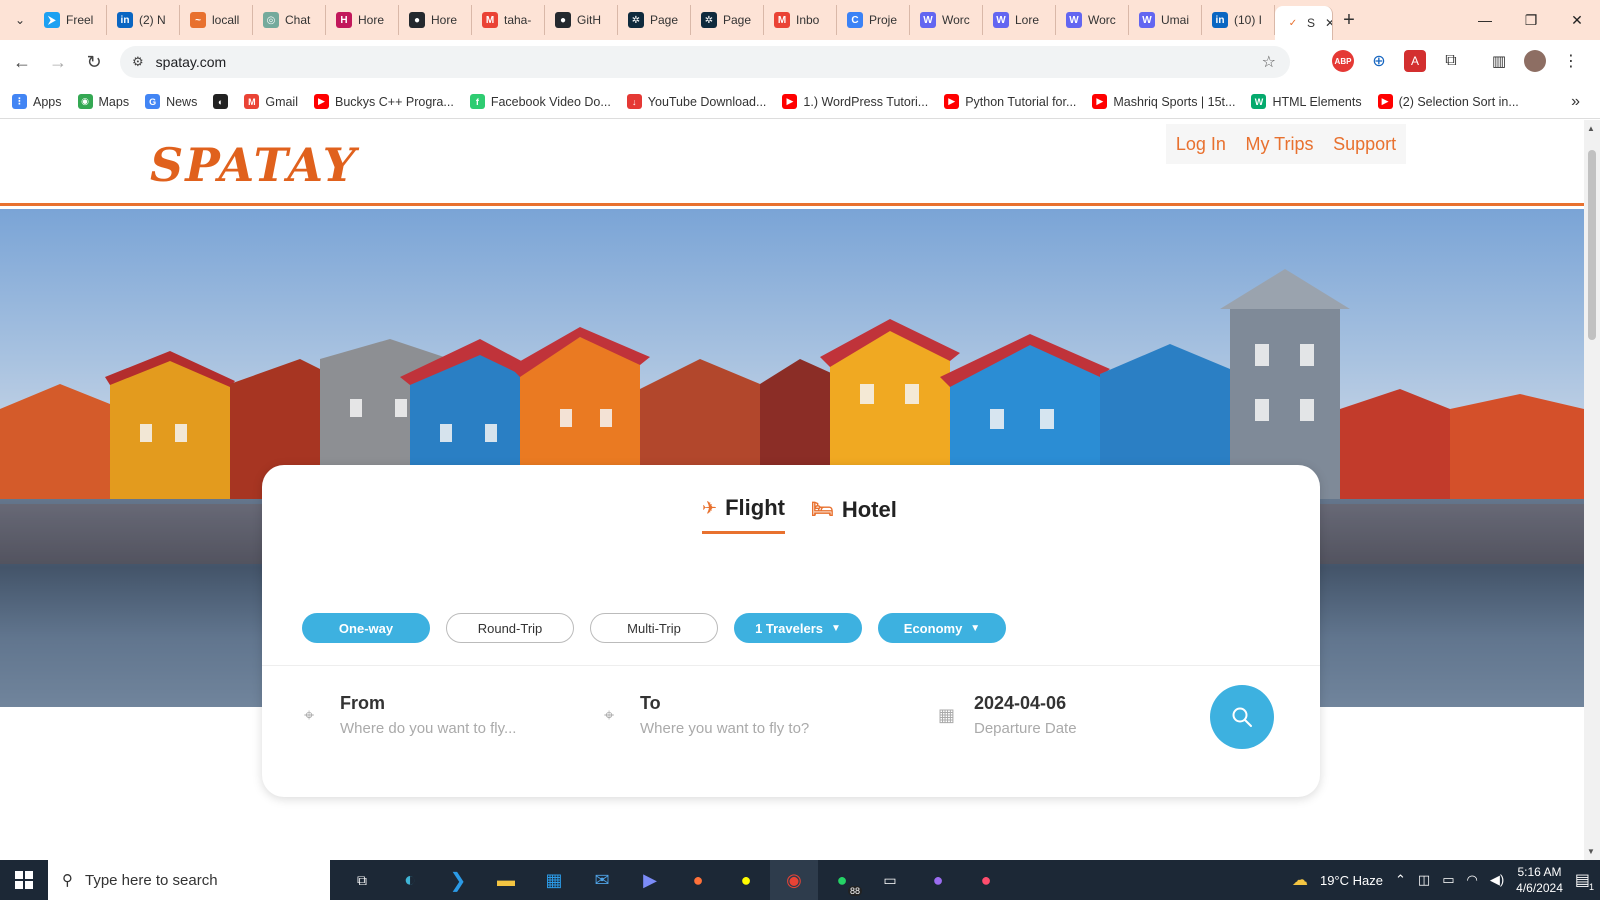 The height and width of the screenshot is (900, 1600). Describe the element at coordinates (1025, 703) in the screenshot. I see `departure-date-value: 2024-04-06` at that location.